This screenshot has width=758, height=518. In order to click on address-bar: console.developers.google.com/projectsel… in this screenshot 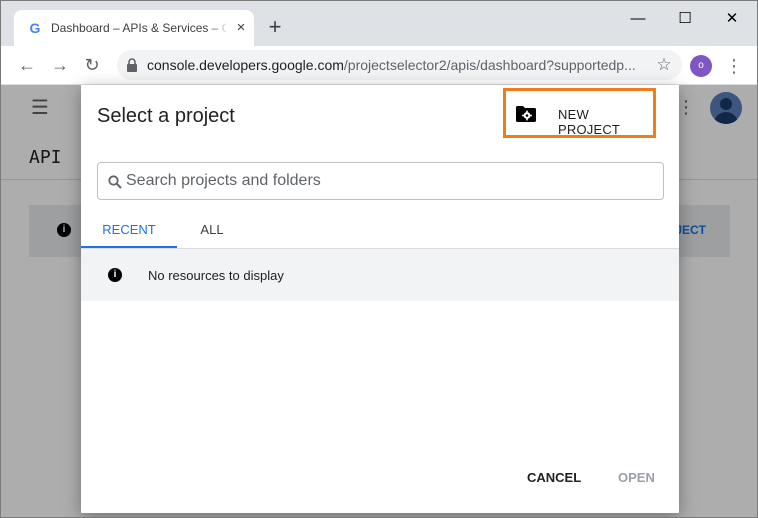, I will do `click(399, 65)`.